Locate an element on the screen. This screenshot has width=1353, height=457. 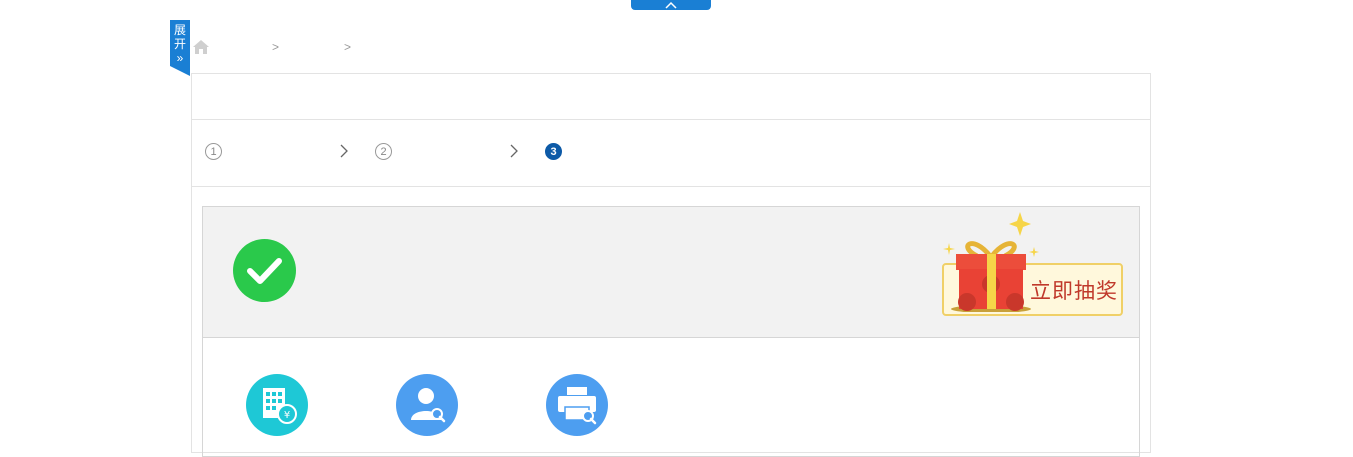
collapse-toggle-button is located at coordinates (671, 5).